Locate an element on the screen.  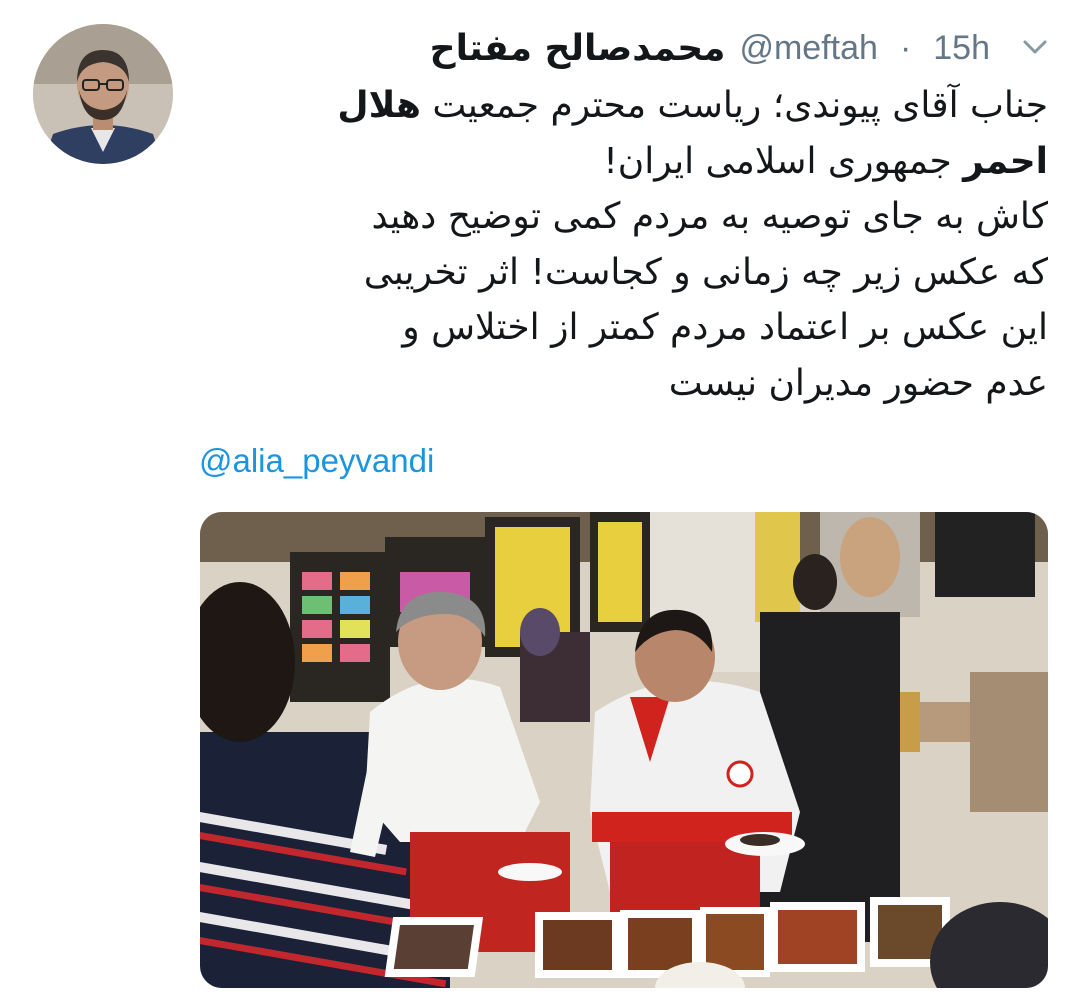
tweet-text-line: عدم حضور مدیران نیست is located at coordinates (858, 383).